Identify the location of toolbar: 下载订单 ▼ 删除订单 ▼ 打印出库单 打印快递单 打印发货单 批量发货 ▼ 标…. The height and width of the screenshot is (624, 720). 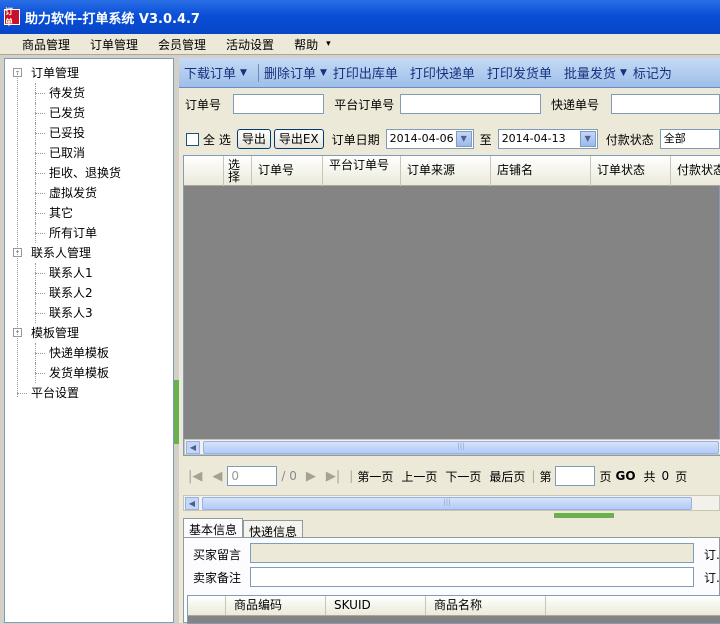
(449, 73).